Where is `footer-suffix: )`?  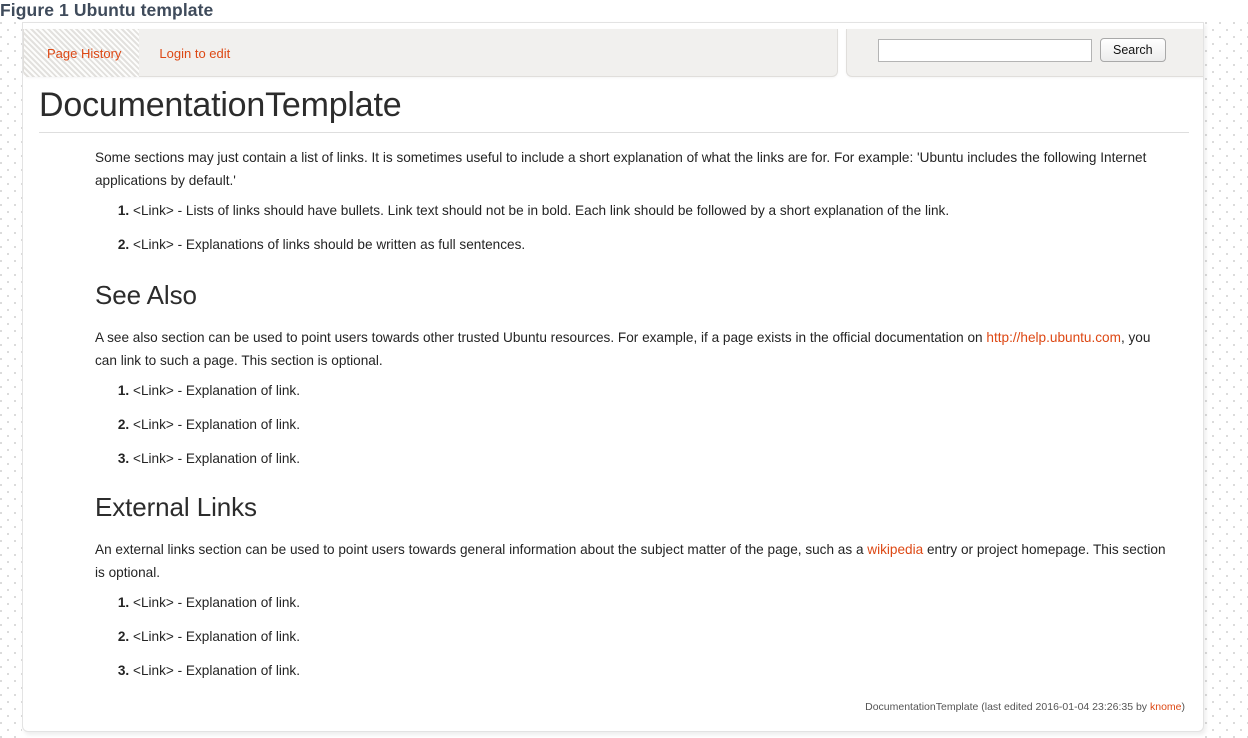 footer-suffix: ) is located at coordinates (1183, 707).